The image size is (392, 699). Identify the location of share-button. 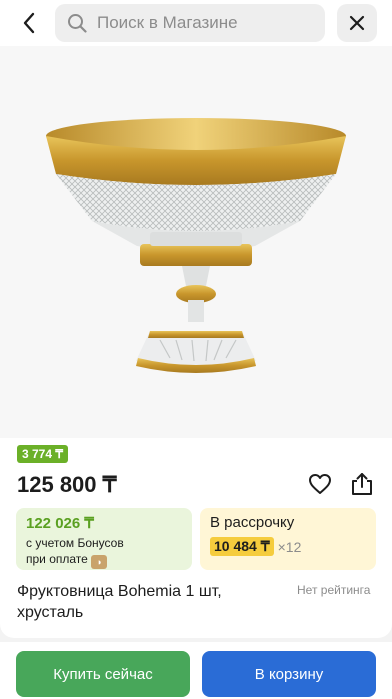
(362, 484).